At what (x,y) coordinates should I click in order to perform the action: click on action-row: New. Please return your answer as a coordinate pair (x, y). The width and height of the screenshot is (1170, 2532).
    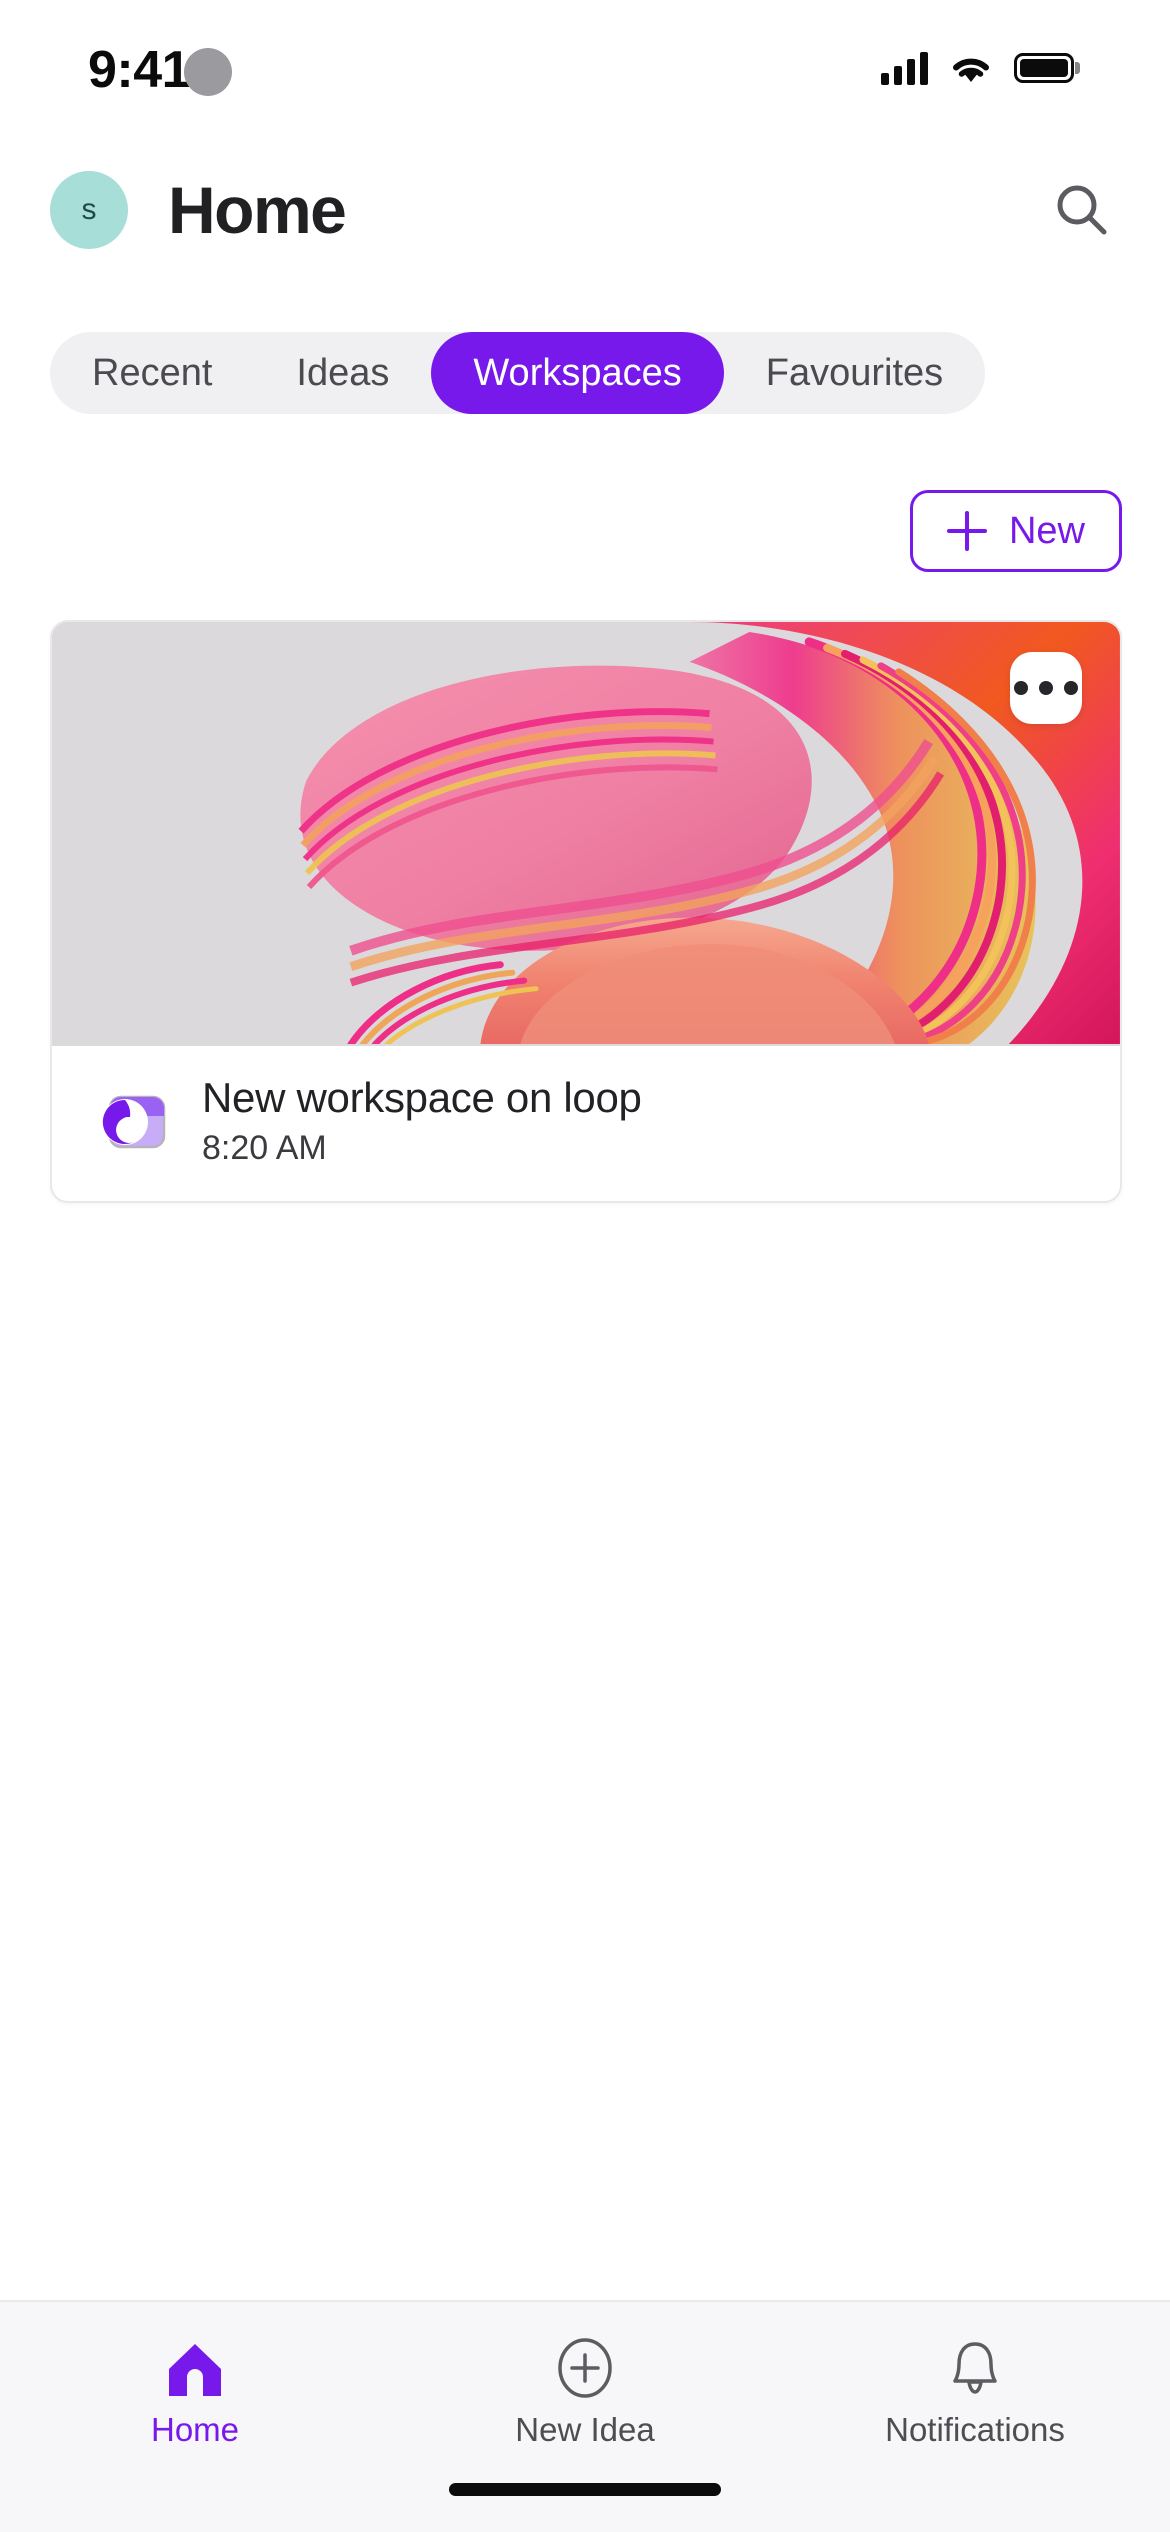
    Looking at the image, I should click on (585, 531).